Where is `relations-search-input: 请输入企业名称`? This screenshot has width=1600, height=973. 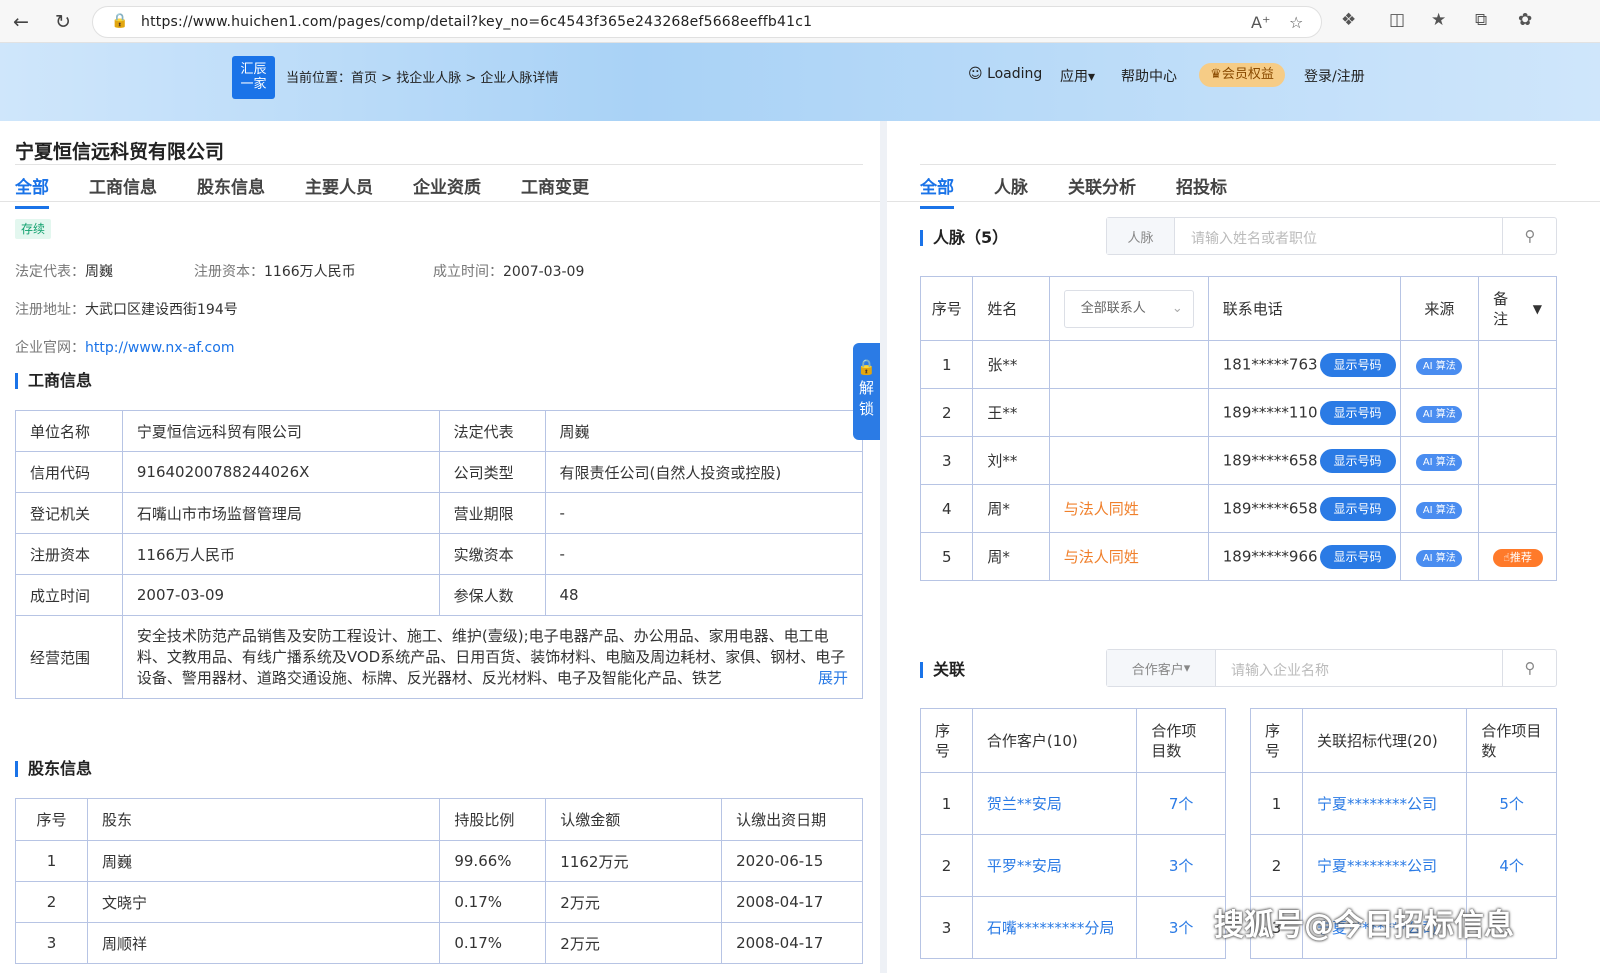 relations-search-input: 请输入企业名称 is located at coordinates (1280, 670).